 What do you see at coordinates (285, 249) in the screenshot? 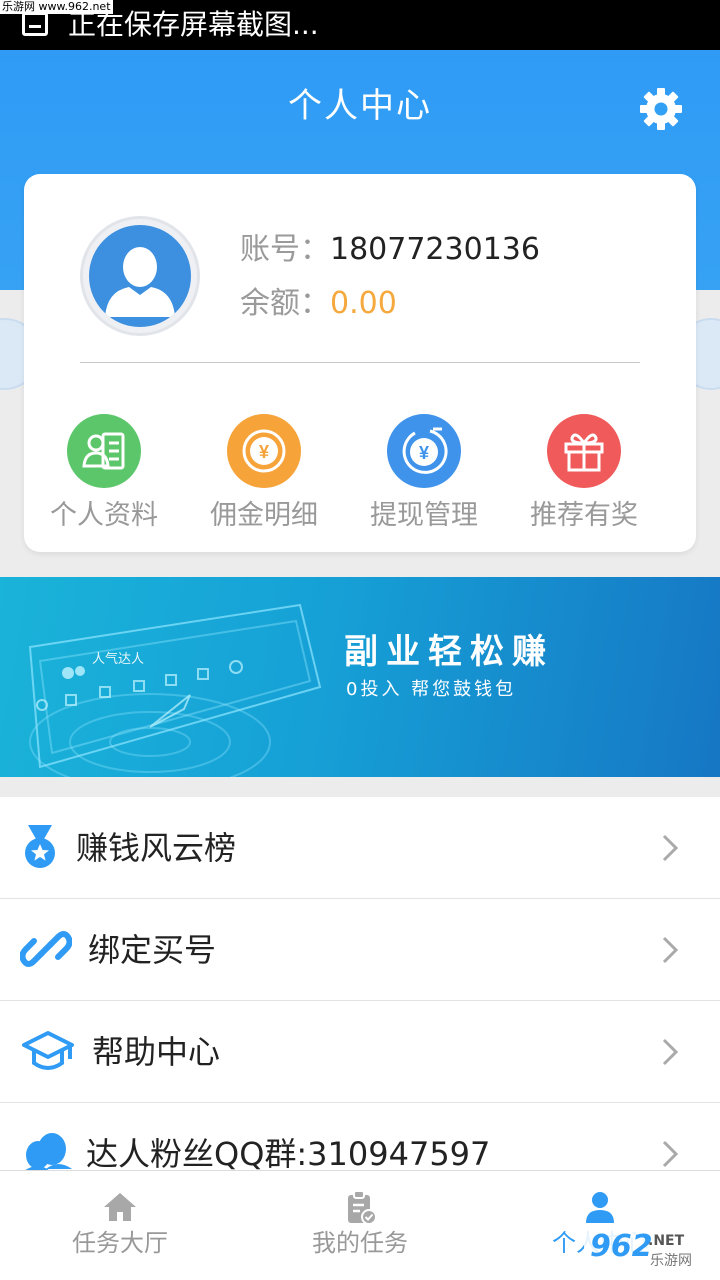
I see `account-label: 账号：` at bounding box center [285, 249].